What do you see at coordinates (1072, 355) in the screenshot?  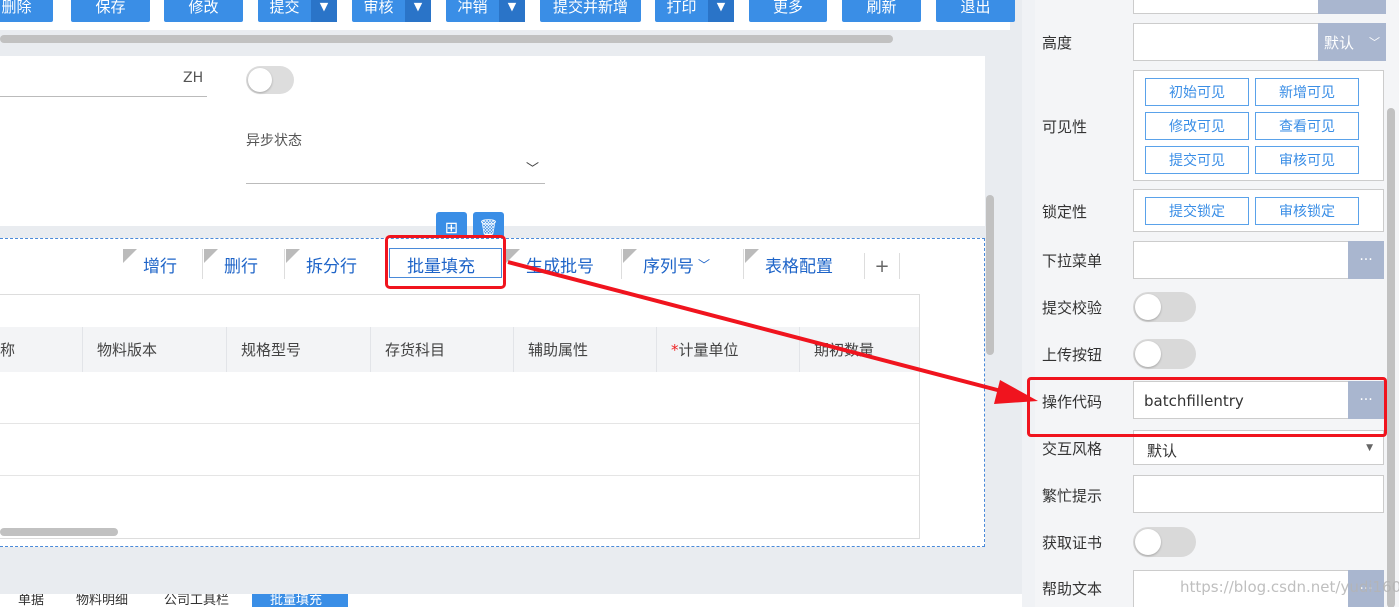 I see `upload-button-label: 上传按钮` at bounding box center [1072, 355].